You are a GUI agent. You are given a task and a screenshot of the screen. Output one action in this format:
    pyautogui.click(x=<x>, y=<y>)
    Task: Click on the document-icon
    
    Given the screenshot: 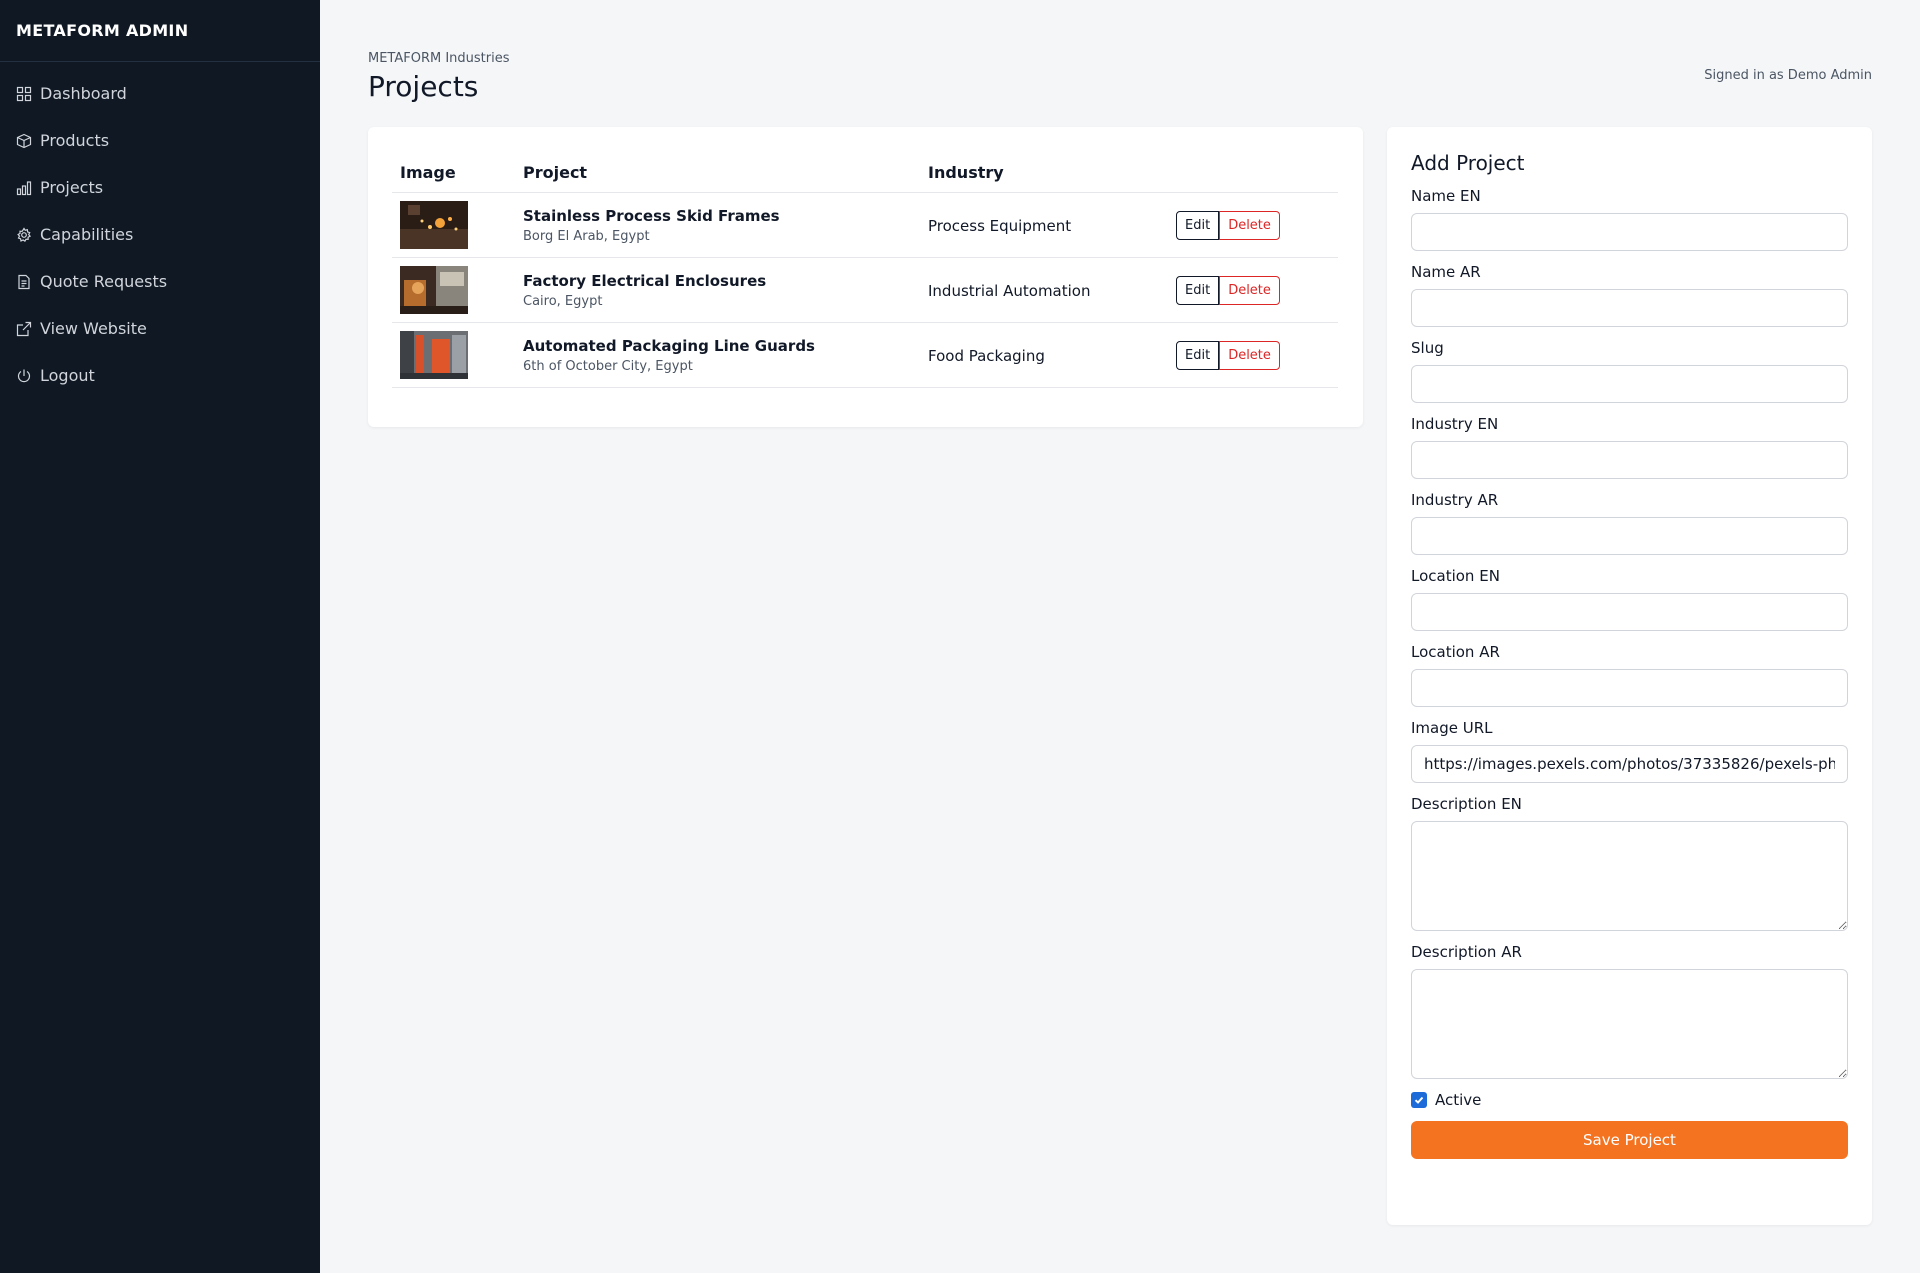 What is the action you would take?
    pyautogui.click(x=24, y=281)
    